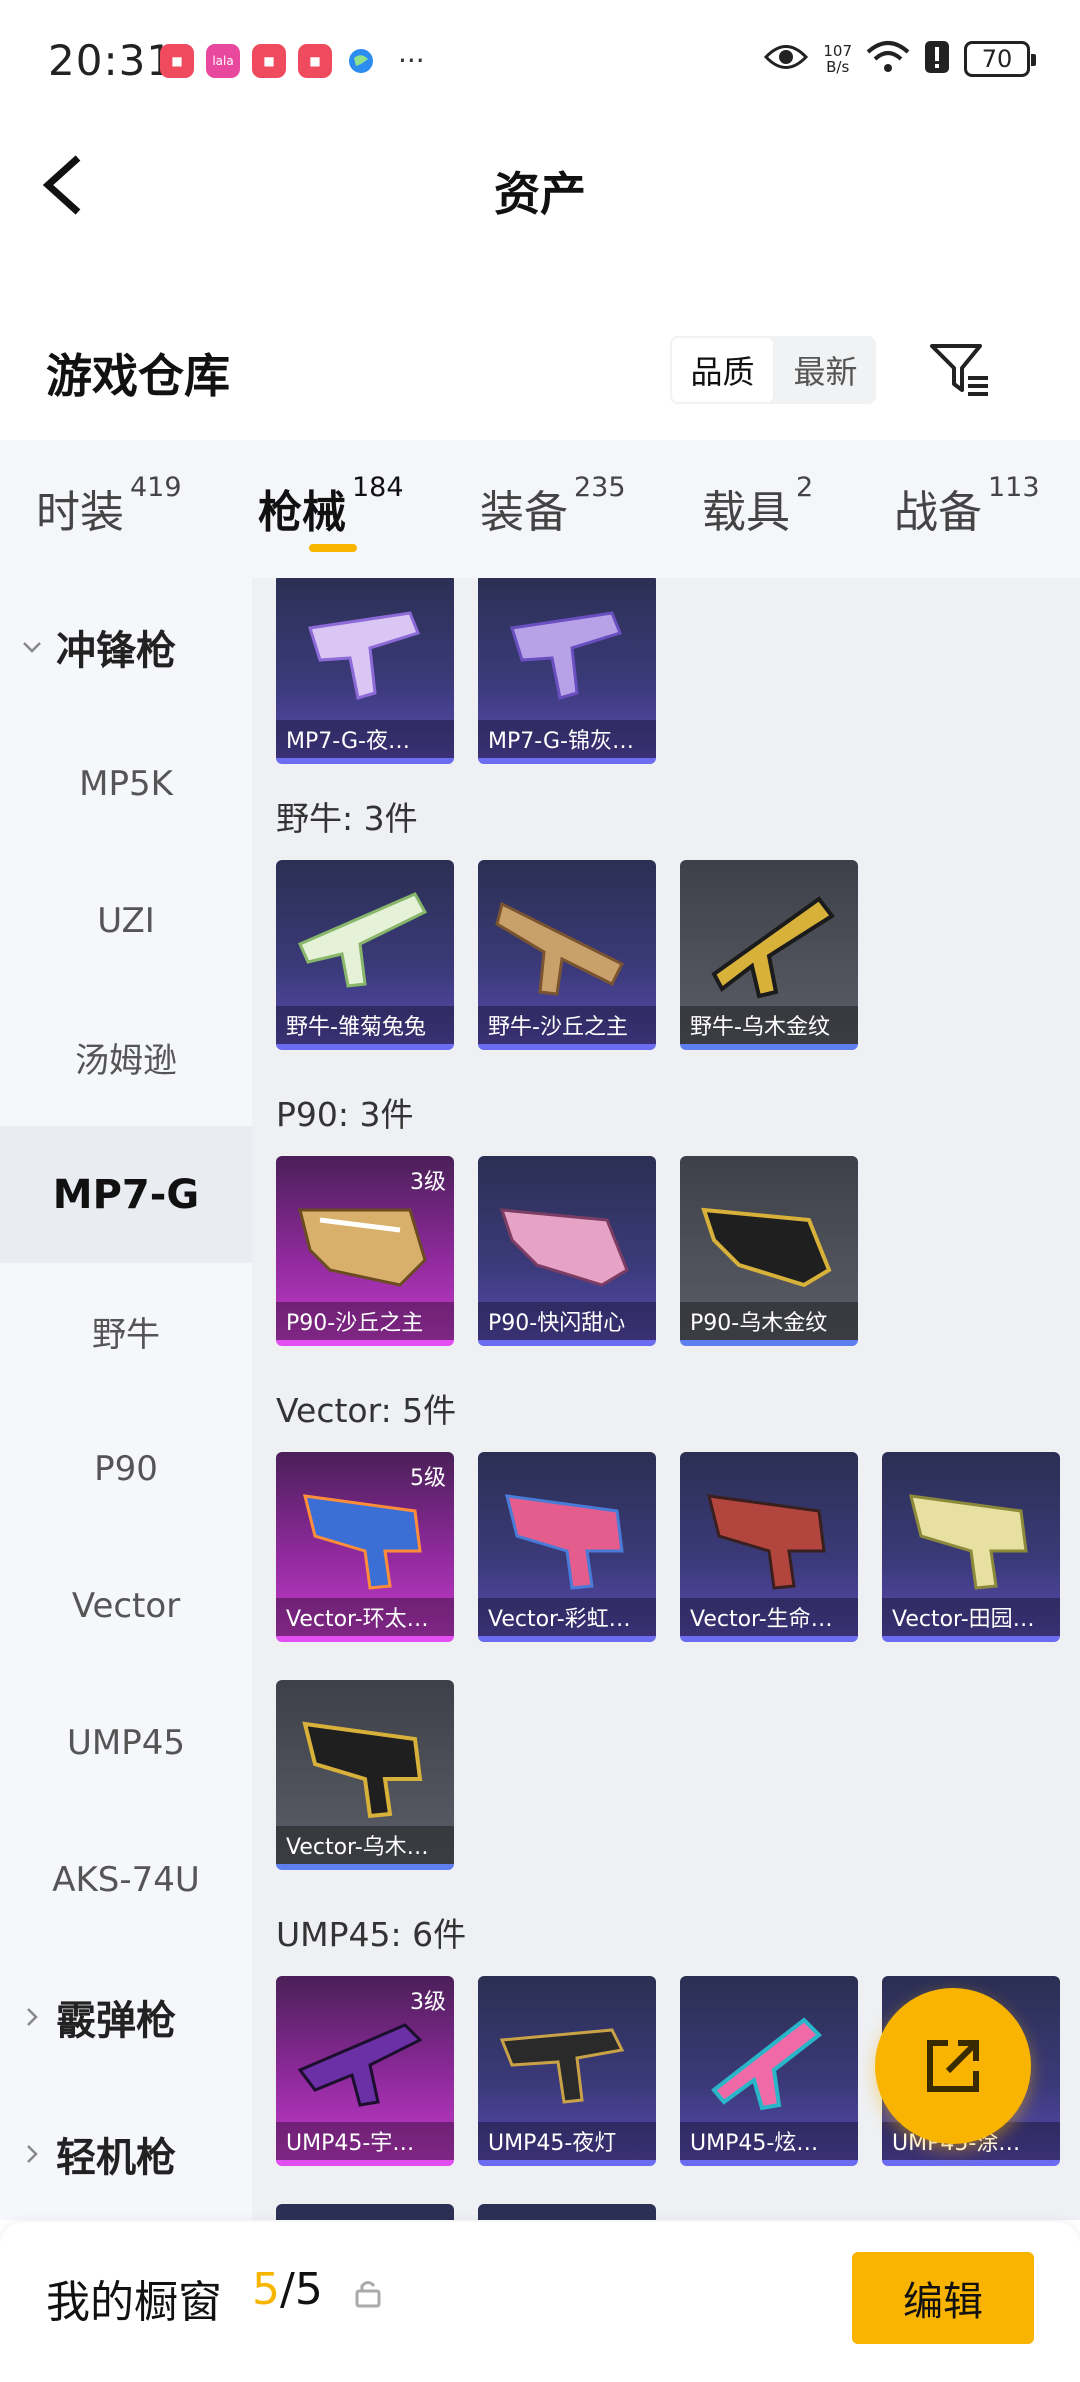 The height and width of the screenshot is (2382, 1080). I want to click on item-card: 野牛-雏菊兔兔, so click(365, 955).